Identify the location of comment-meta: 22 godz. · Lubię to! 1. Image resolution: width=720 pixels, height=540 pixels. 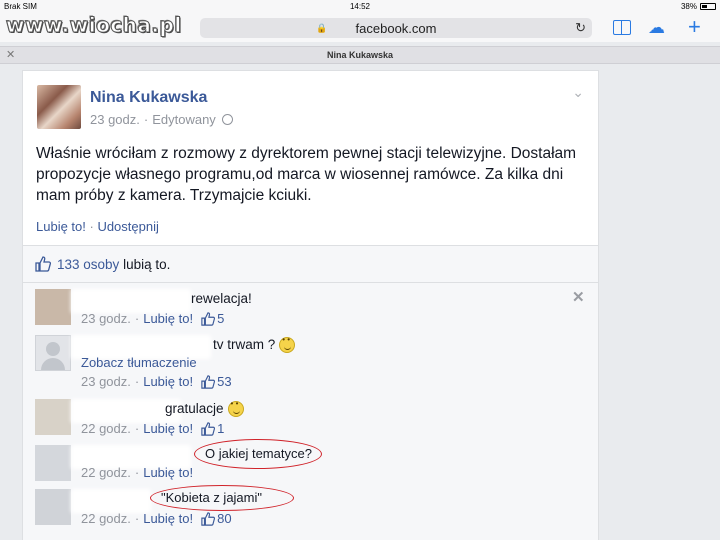
(153, 428).